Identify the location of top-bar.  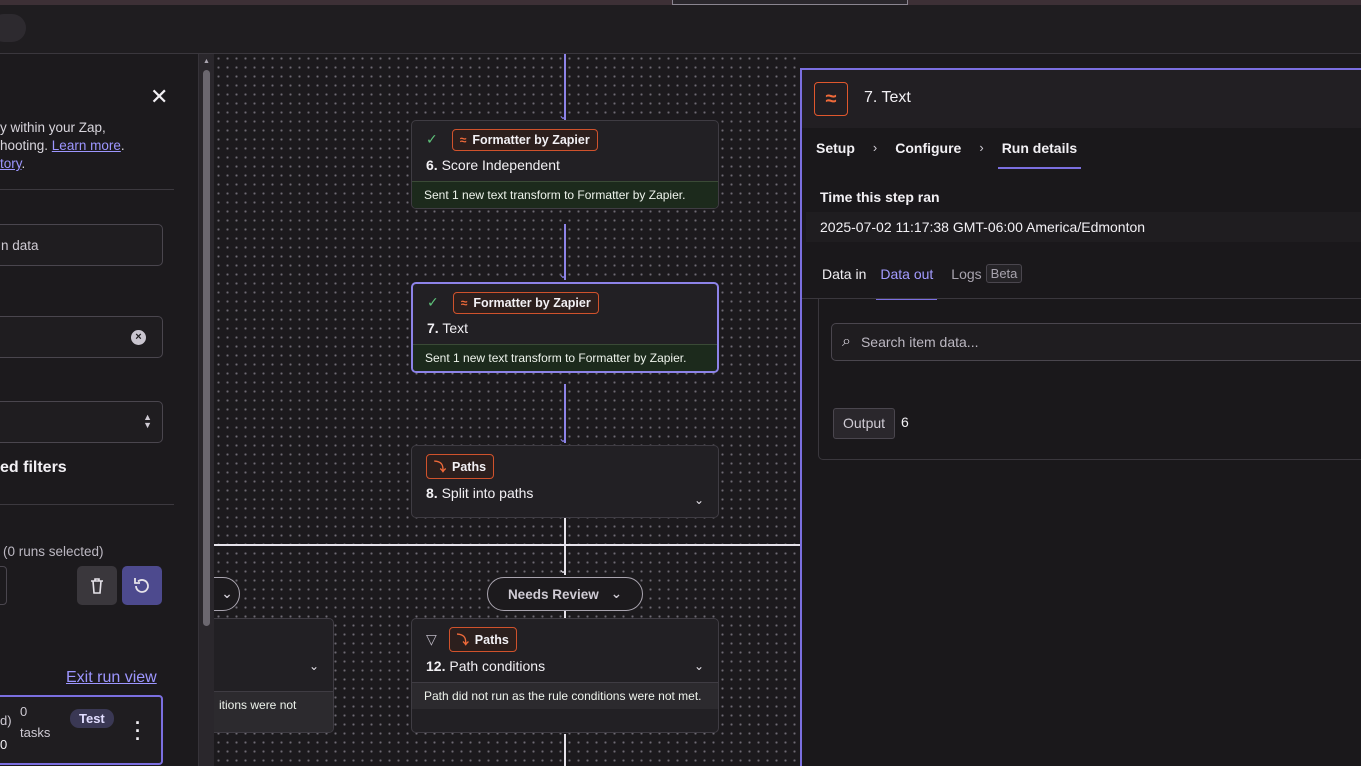
(680, 27).